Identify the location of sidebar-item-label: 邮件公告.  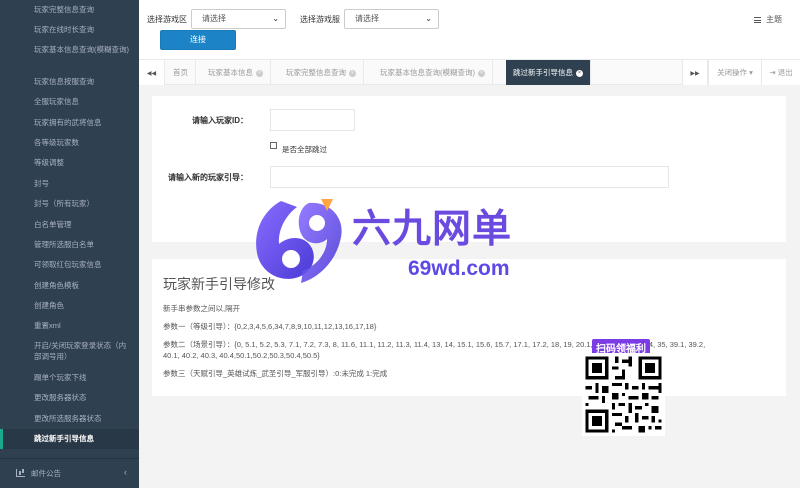
(46, 473).